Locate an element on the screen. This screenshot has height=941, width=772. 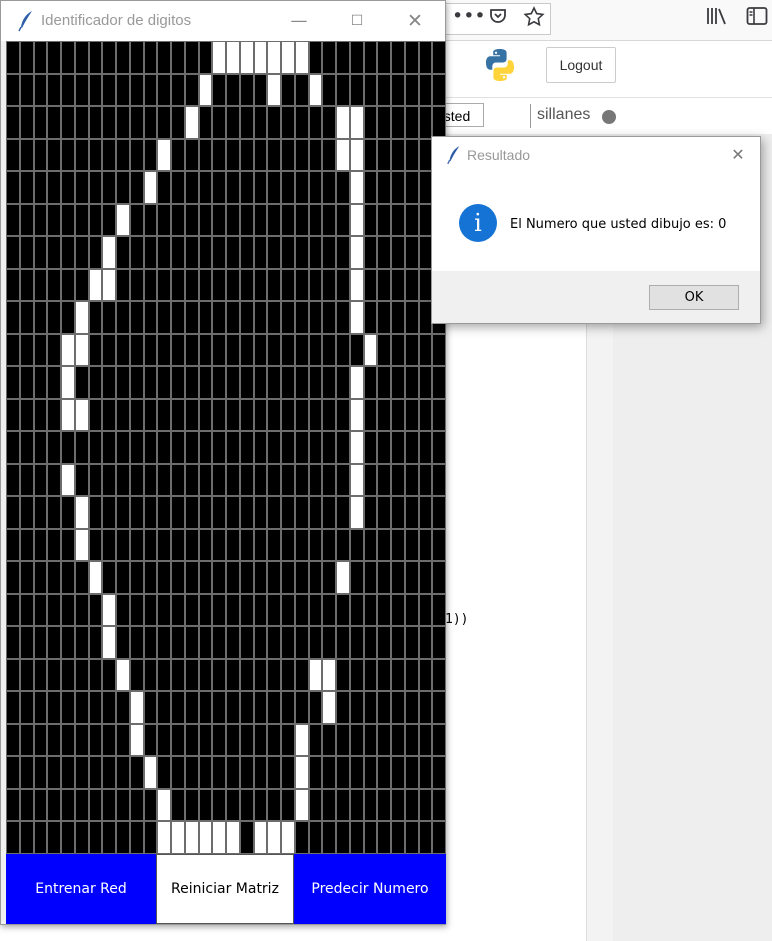
maximize-icon: ☐ is located at coordinates (357, 21).